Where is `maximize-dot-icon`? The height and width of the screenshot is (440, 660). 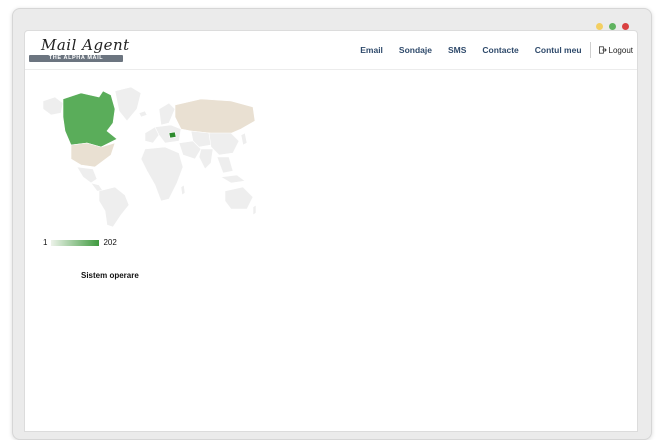
maximize-dot-icon is located at coordinates (612, 26).